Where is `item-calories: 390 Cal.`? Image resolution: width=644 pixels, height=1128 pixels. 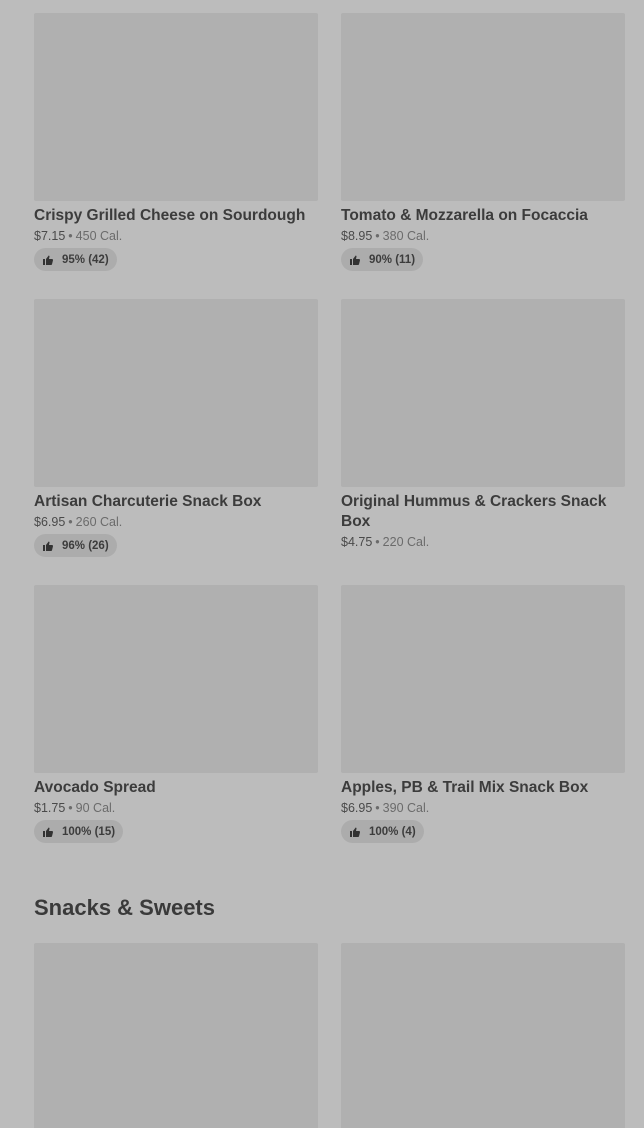
item-calories: 390 Cal. is located at coordinates (406, 808).